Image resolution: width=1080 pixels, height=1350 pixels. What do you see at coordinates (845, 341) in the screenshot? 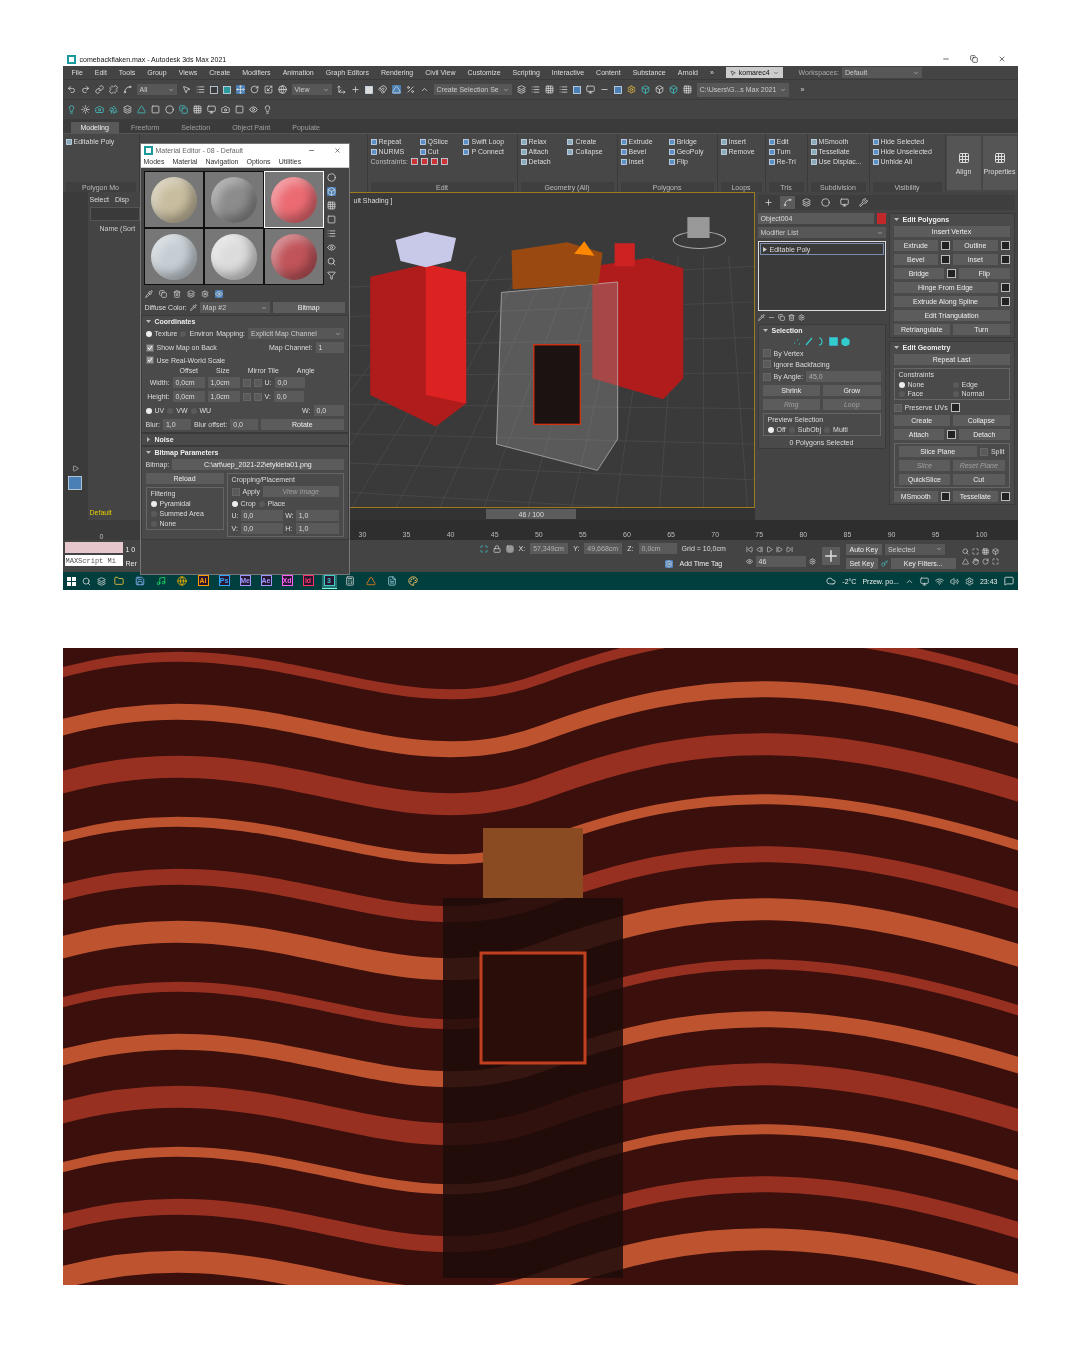
I see `element-level-icon` at bounding box center [845, 341].